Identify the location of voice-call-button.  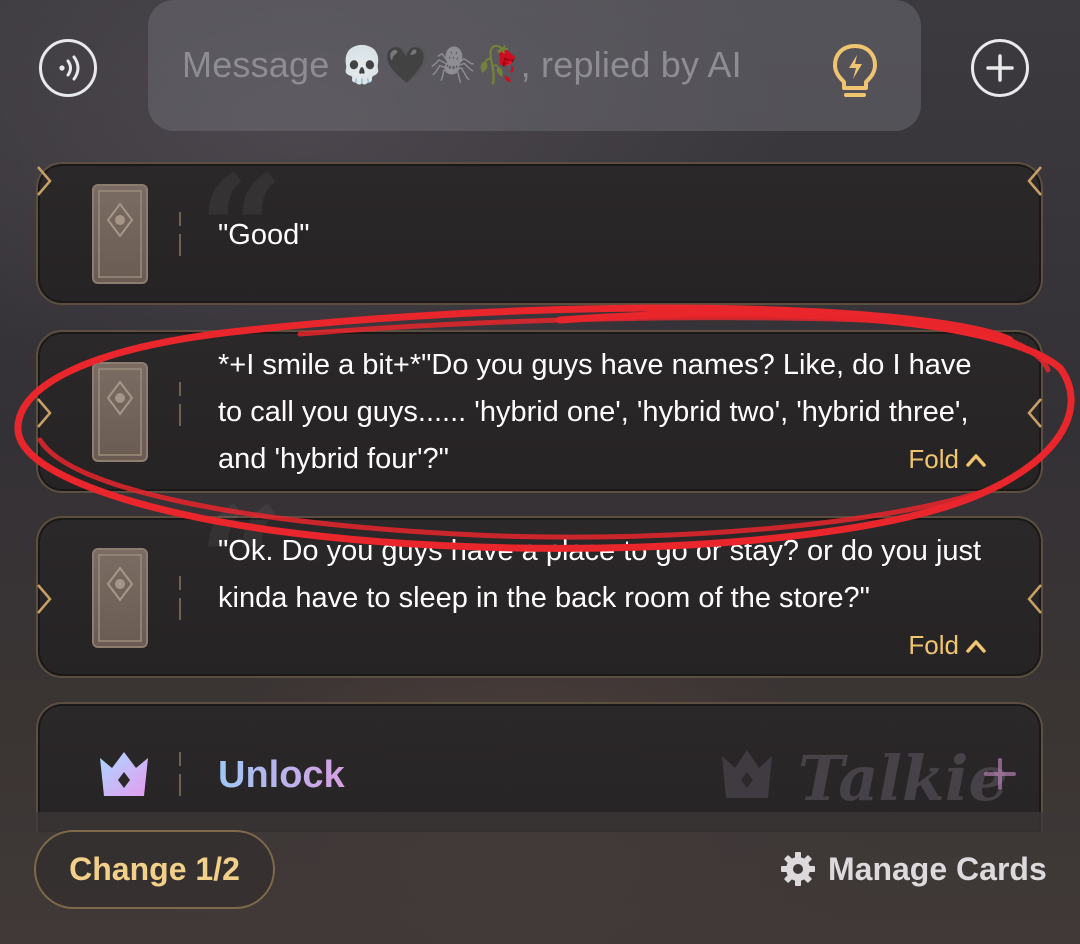
(68, 68).